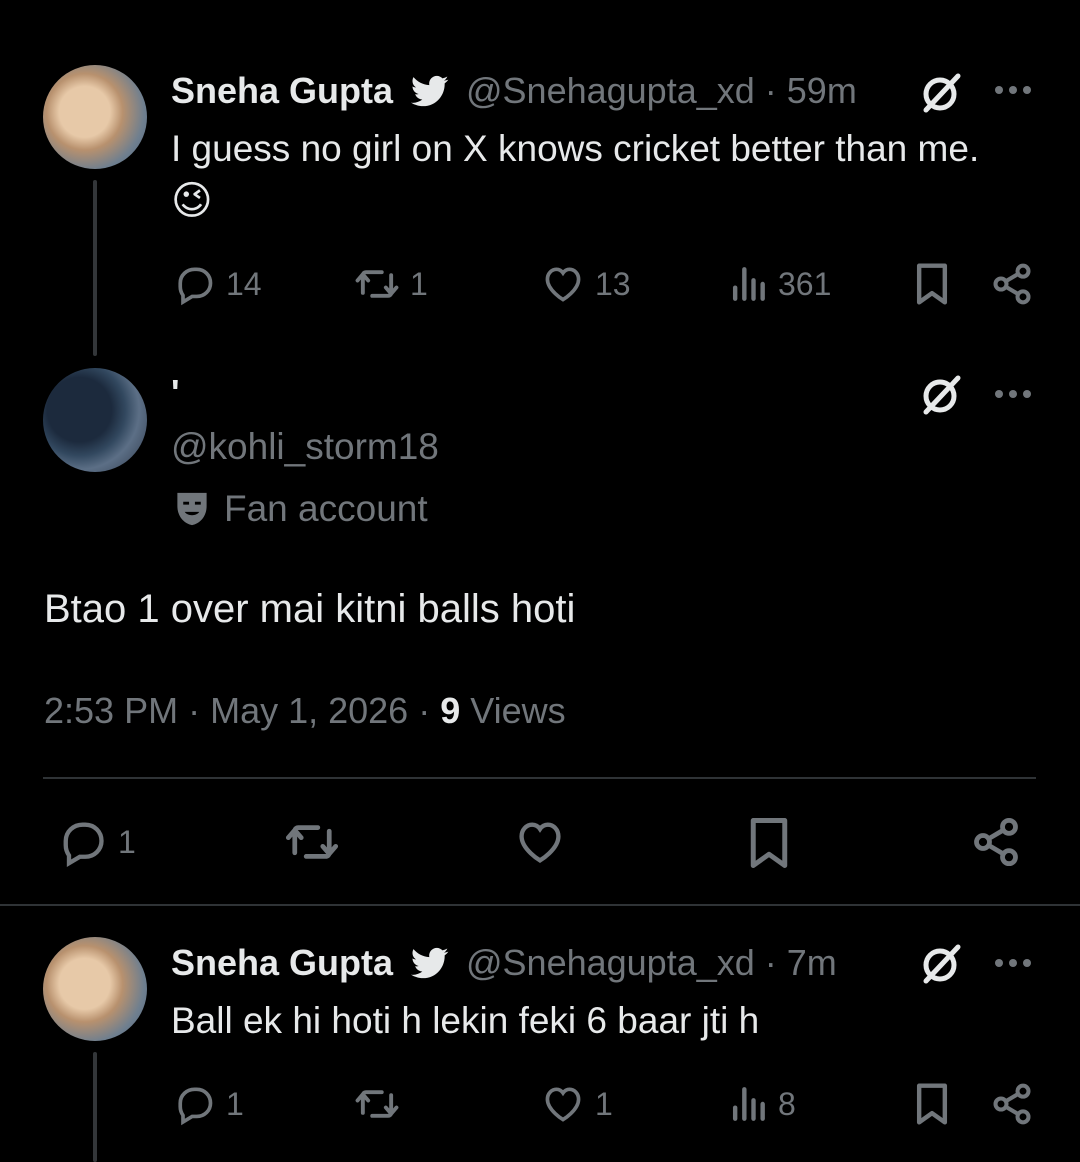  Describe the element at coordinates (301, 509) in the screenshot. I see `fan-account-label: Fan account` at that location.